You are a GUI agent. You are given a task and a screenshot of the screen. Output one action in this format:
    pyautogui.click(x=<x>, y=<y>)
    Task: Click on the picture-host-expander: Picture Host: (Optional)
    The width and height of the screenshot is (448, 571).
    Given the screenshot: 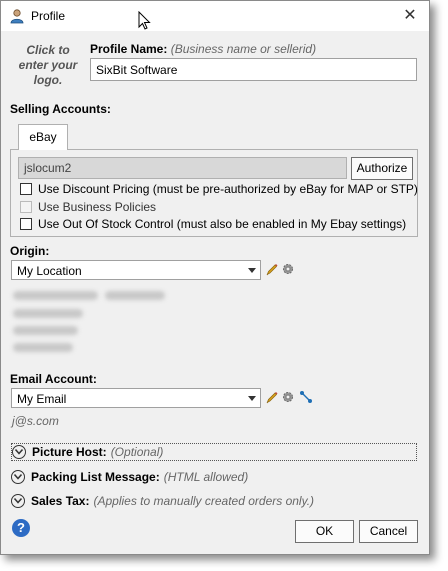 What is the action you would take?
    pyautogui.click(x=214, y=452)
    